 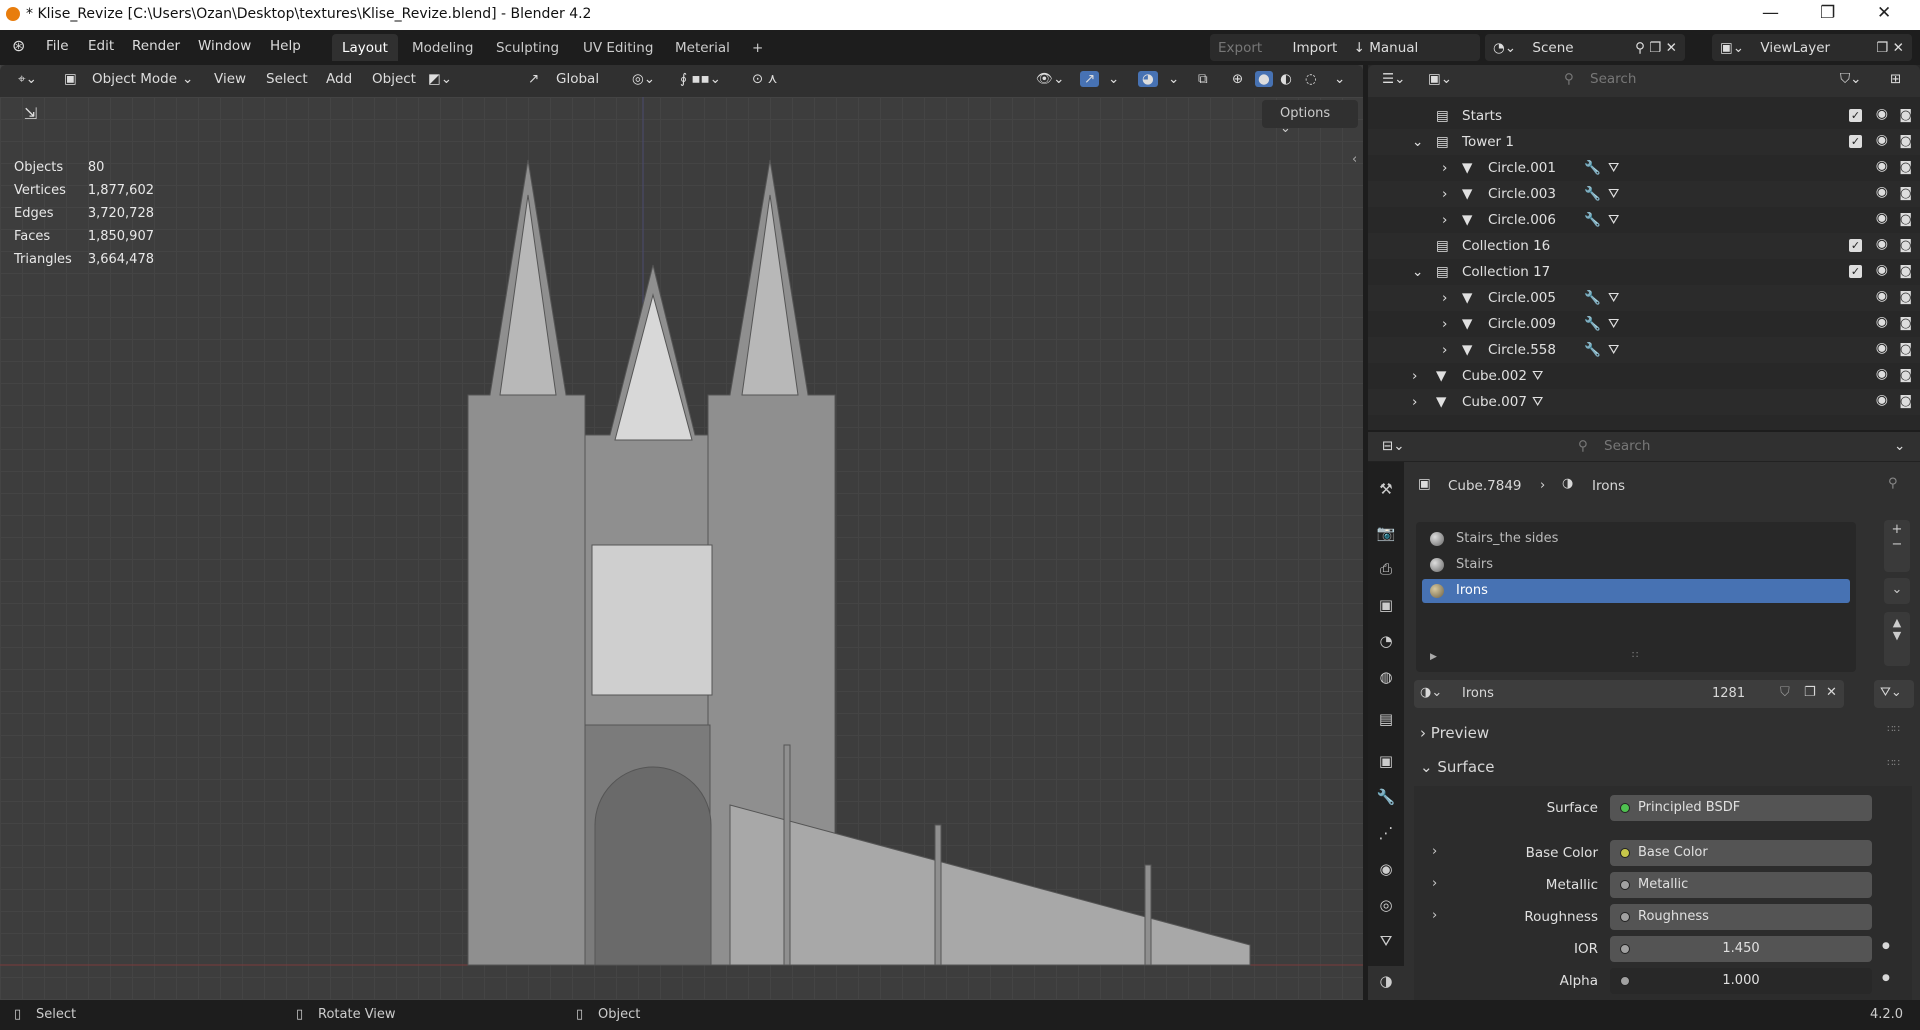 I want to click on outliner-item-name: Starts, so click(x=1482, y=116).